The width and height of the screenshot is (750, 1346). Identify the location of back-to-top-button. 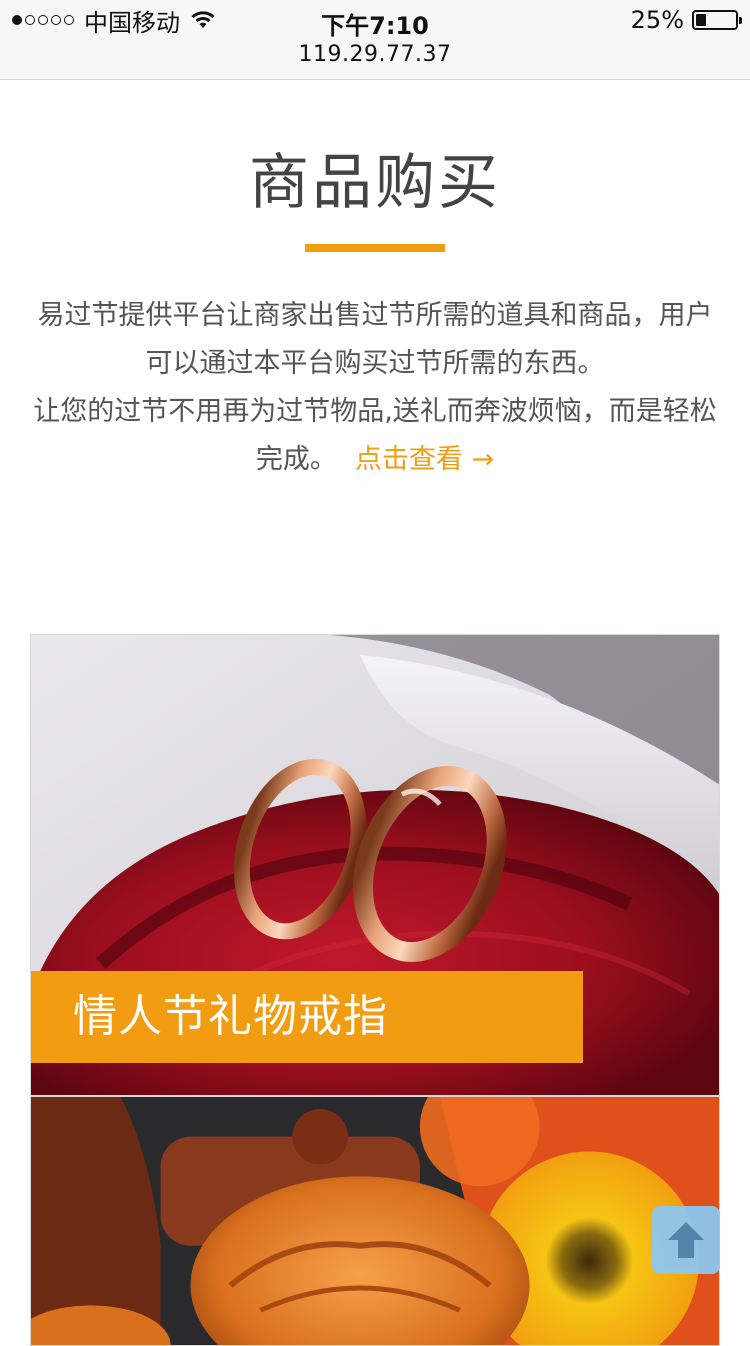
(686, 1240).